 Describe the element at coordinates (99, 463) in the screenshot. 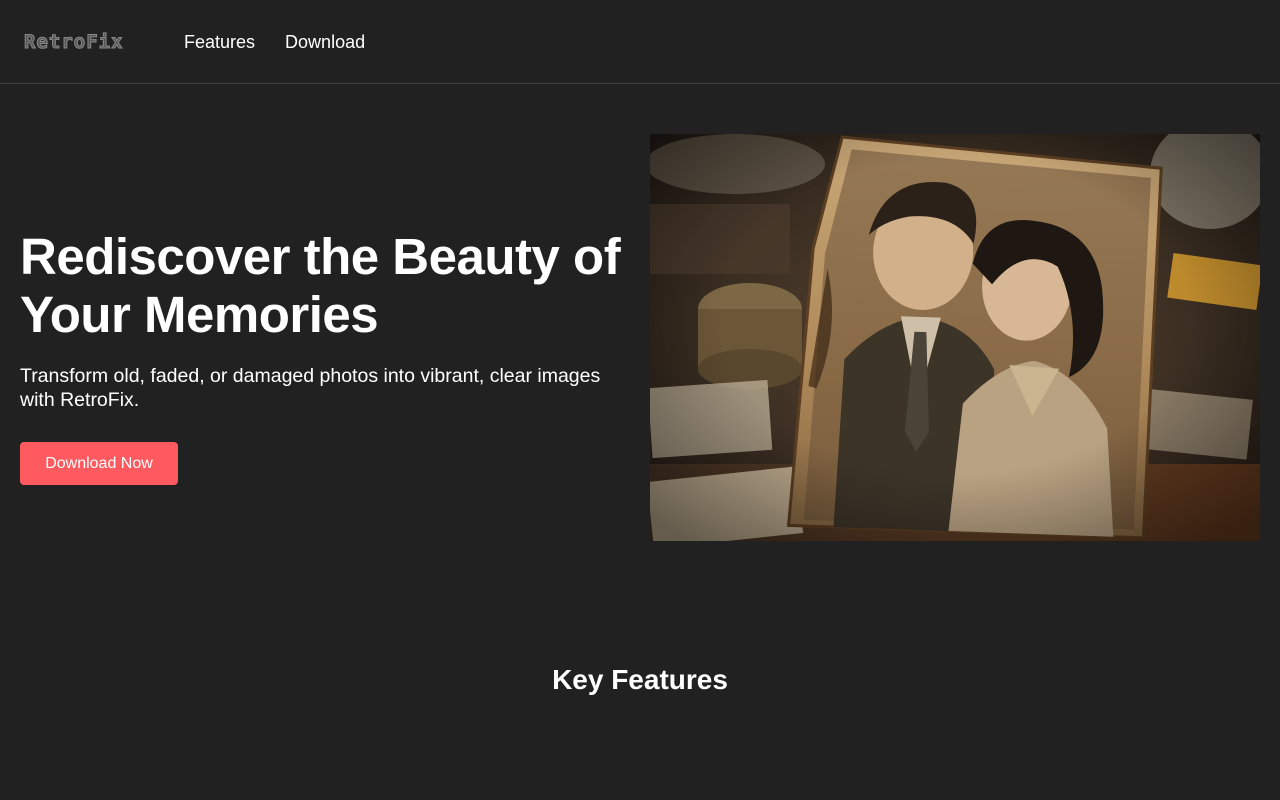

I see `download-now-button: Download Now` at that location.